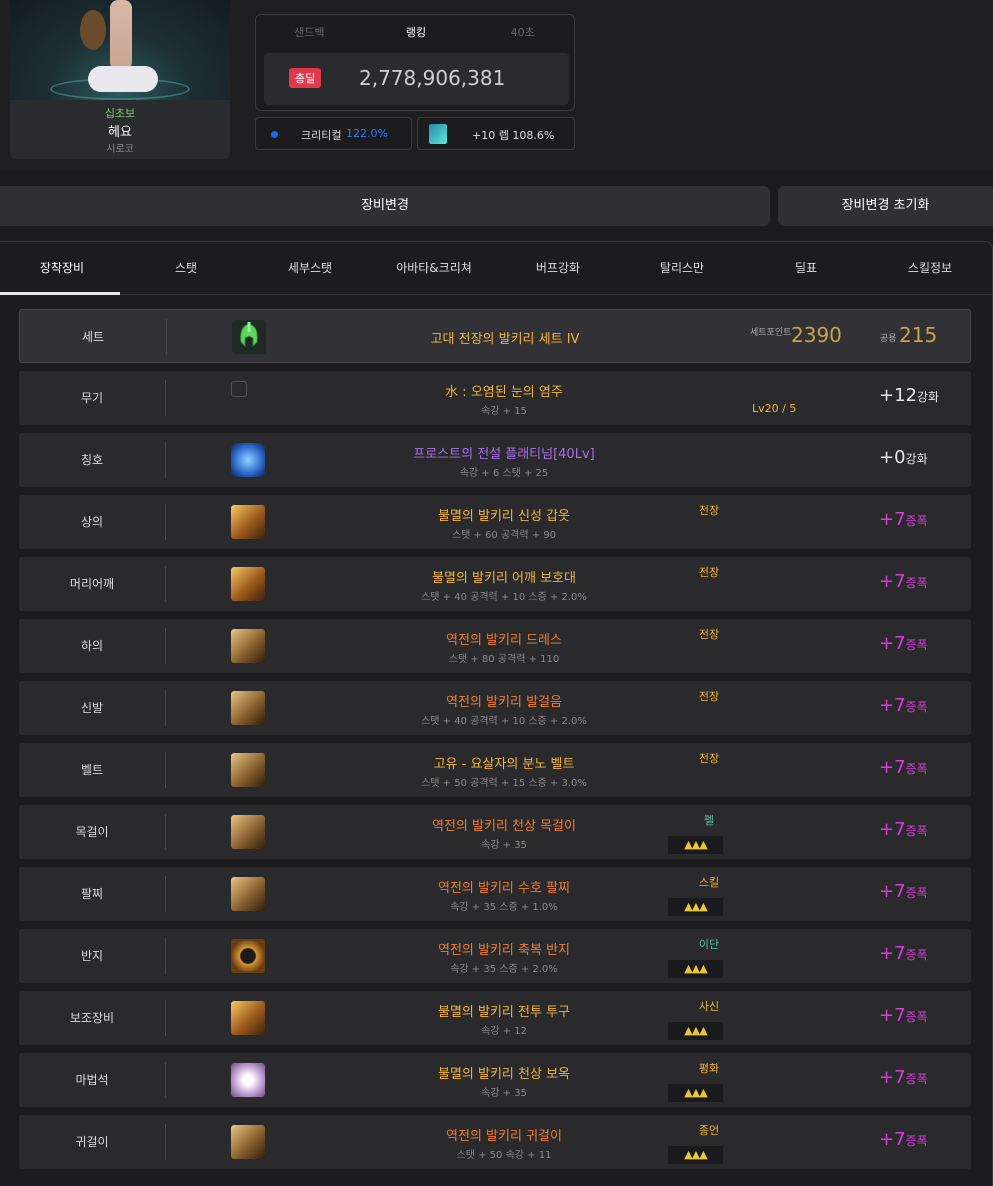 The image size is (993, 1186). I want to click on tab-equipped: 장착장비, so click(62, 268).